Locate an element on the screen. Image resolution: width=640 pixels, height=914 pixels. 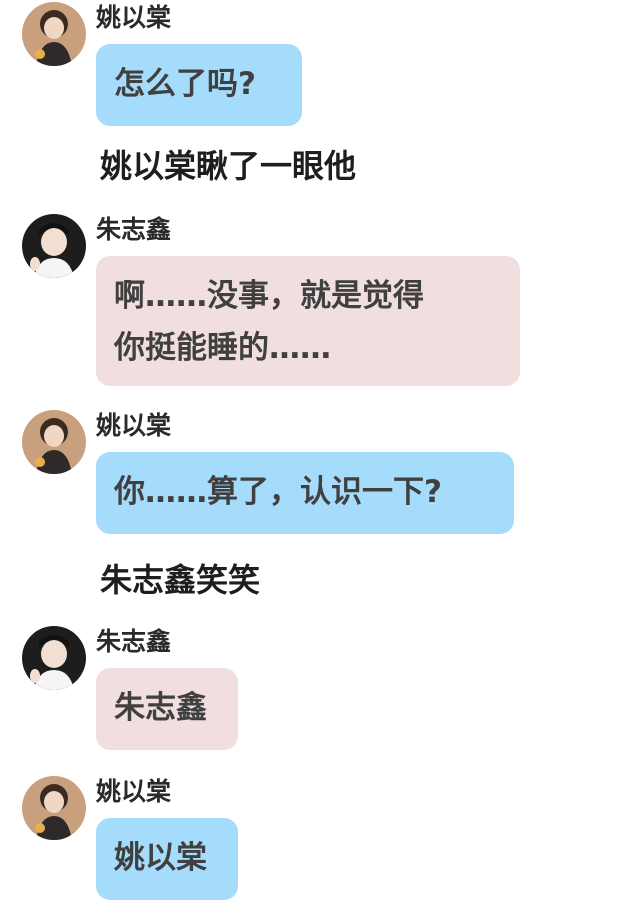
message-yao-1: 姚以棠 怎么了吗? is located at coordinates (320, 64).